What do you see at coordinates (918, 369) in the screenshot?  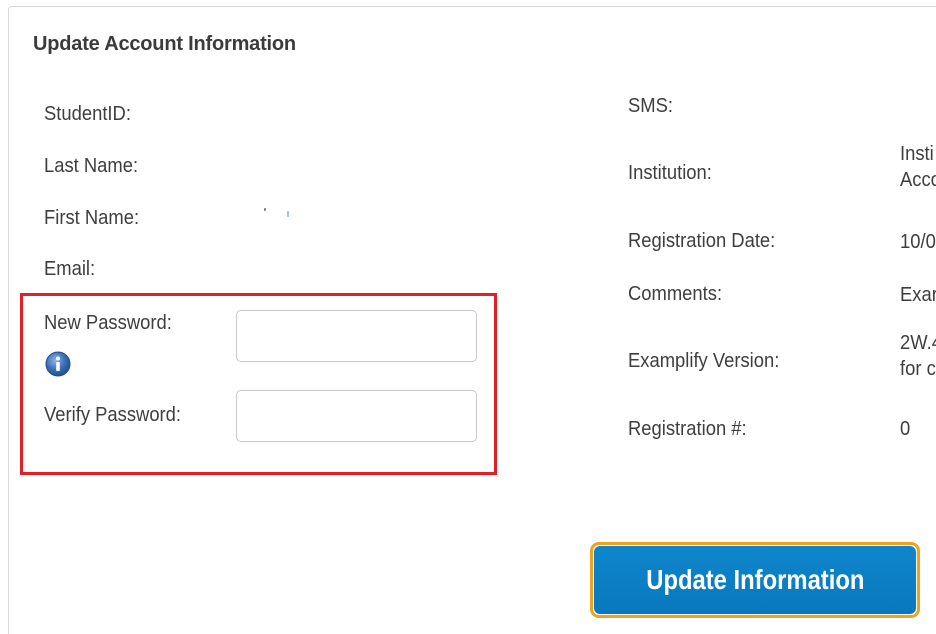 I see `examplify-version-line2: for c` at bounding box center [918, 369].